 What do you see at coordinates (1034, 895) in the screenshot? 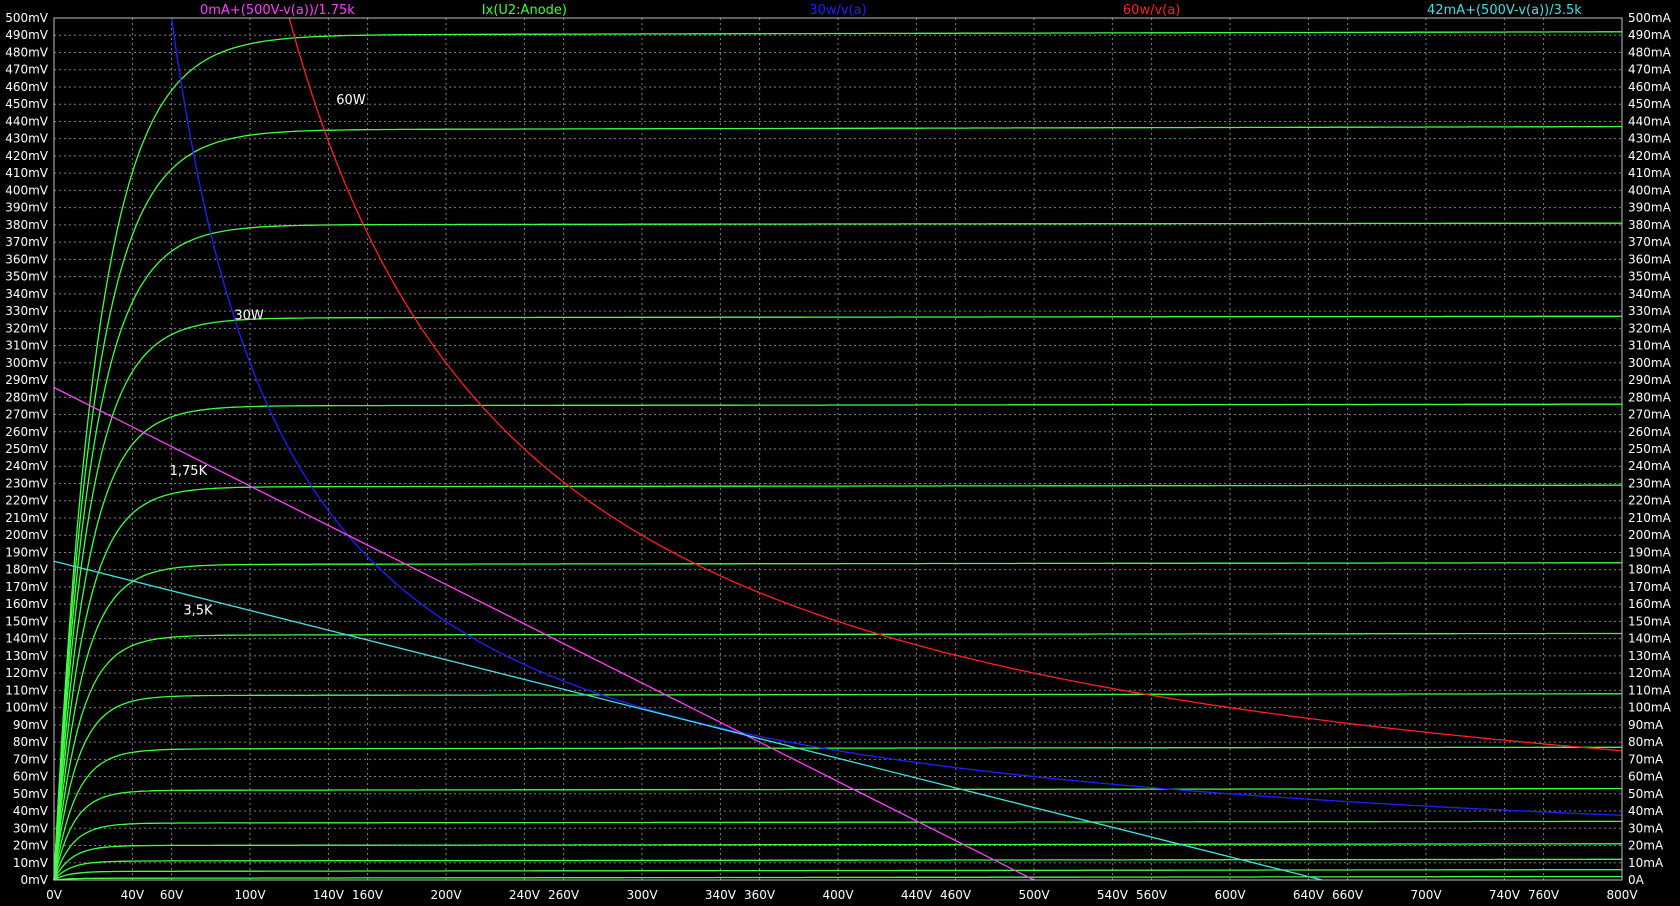
I see `x-tick-label: 500V` at bounding box center [1034, 895].